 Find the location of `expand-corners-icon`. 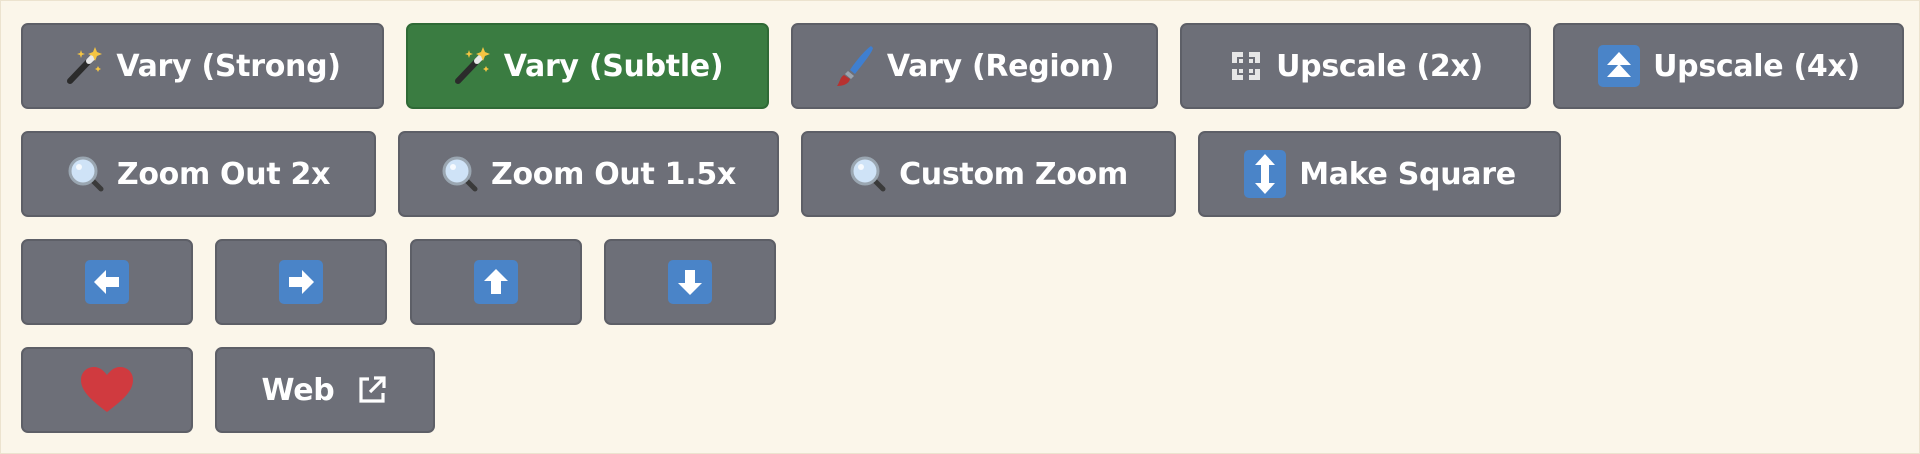

expand-corners-icon is located at coordinates (1246, 66).